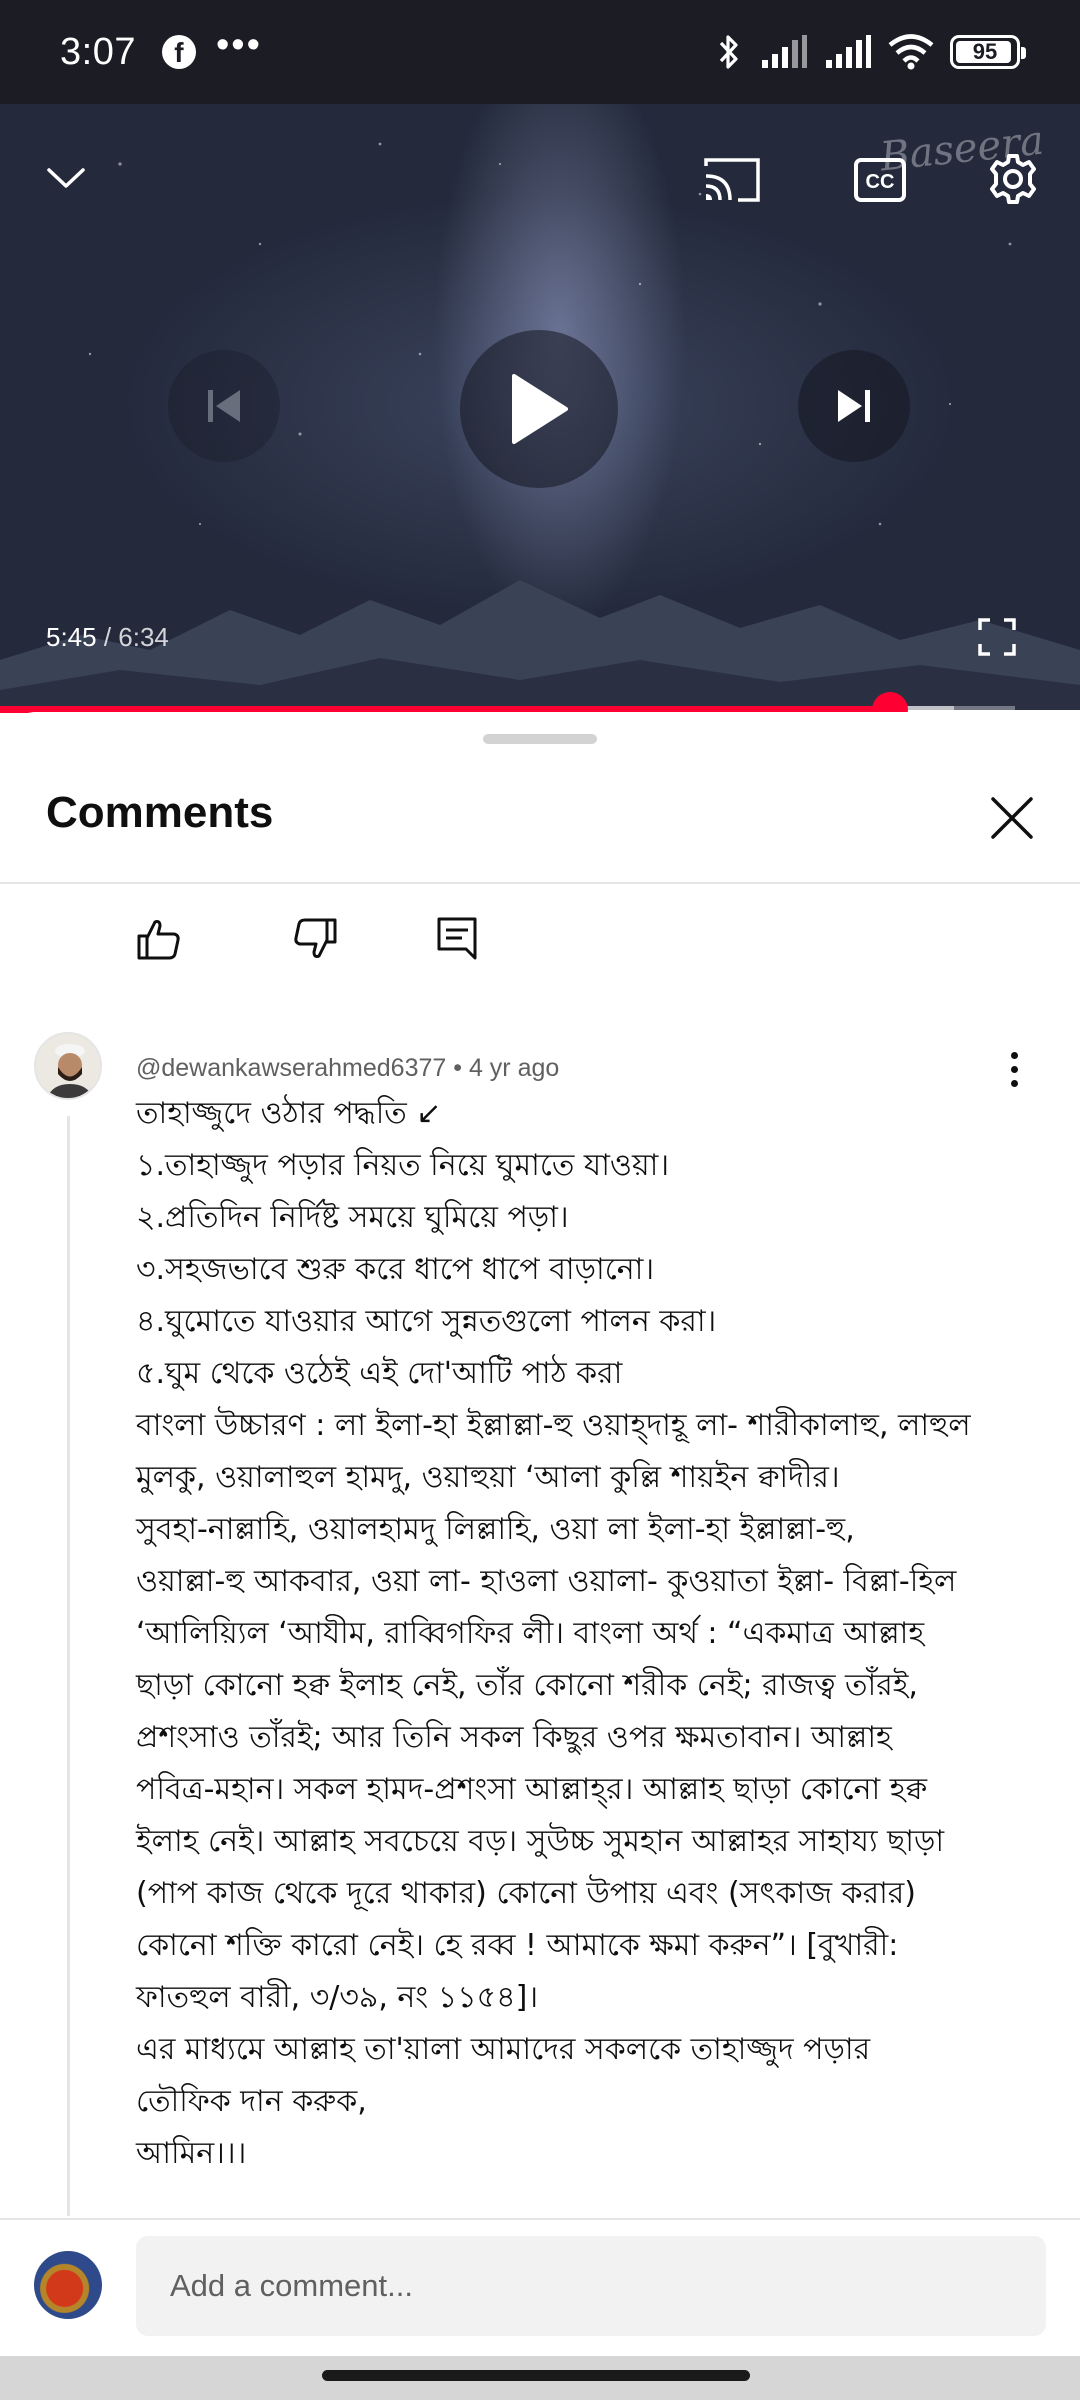 This screenshot has width=1080, height=2400. I want to click on comment-text-line: তৌফিক দান করুক,, so click(251, 2101).